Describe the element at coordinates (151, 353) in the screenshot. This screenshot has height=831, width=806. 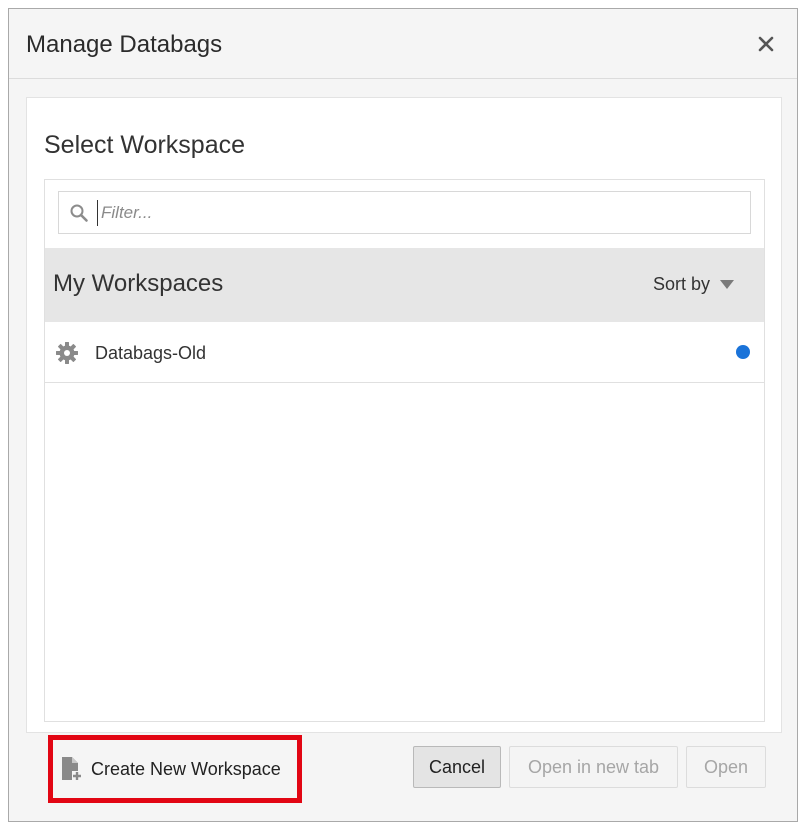
I see `workspace-name: Databags-Old` at that location.